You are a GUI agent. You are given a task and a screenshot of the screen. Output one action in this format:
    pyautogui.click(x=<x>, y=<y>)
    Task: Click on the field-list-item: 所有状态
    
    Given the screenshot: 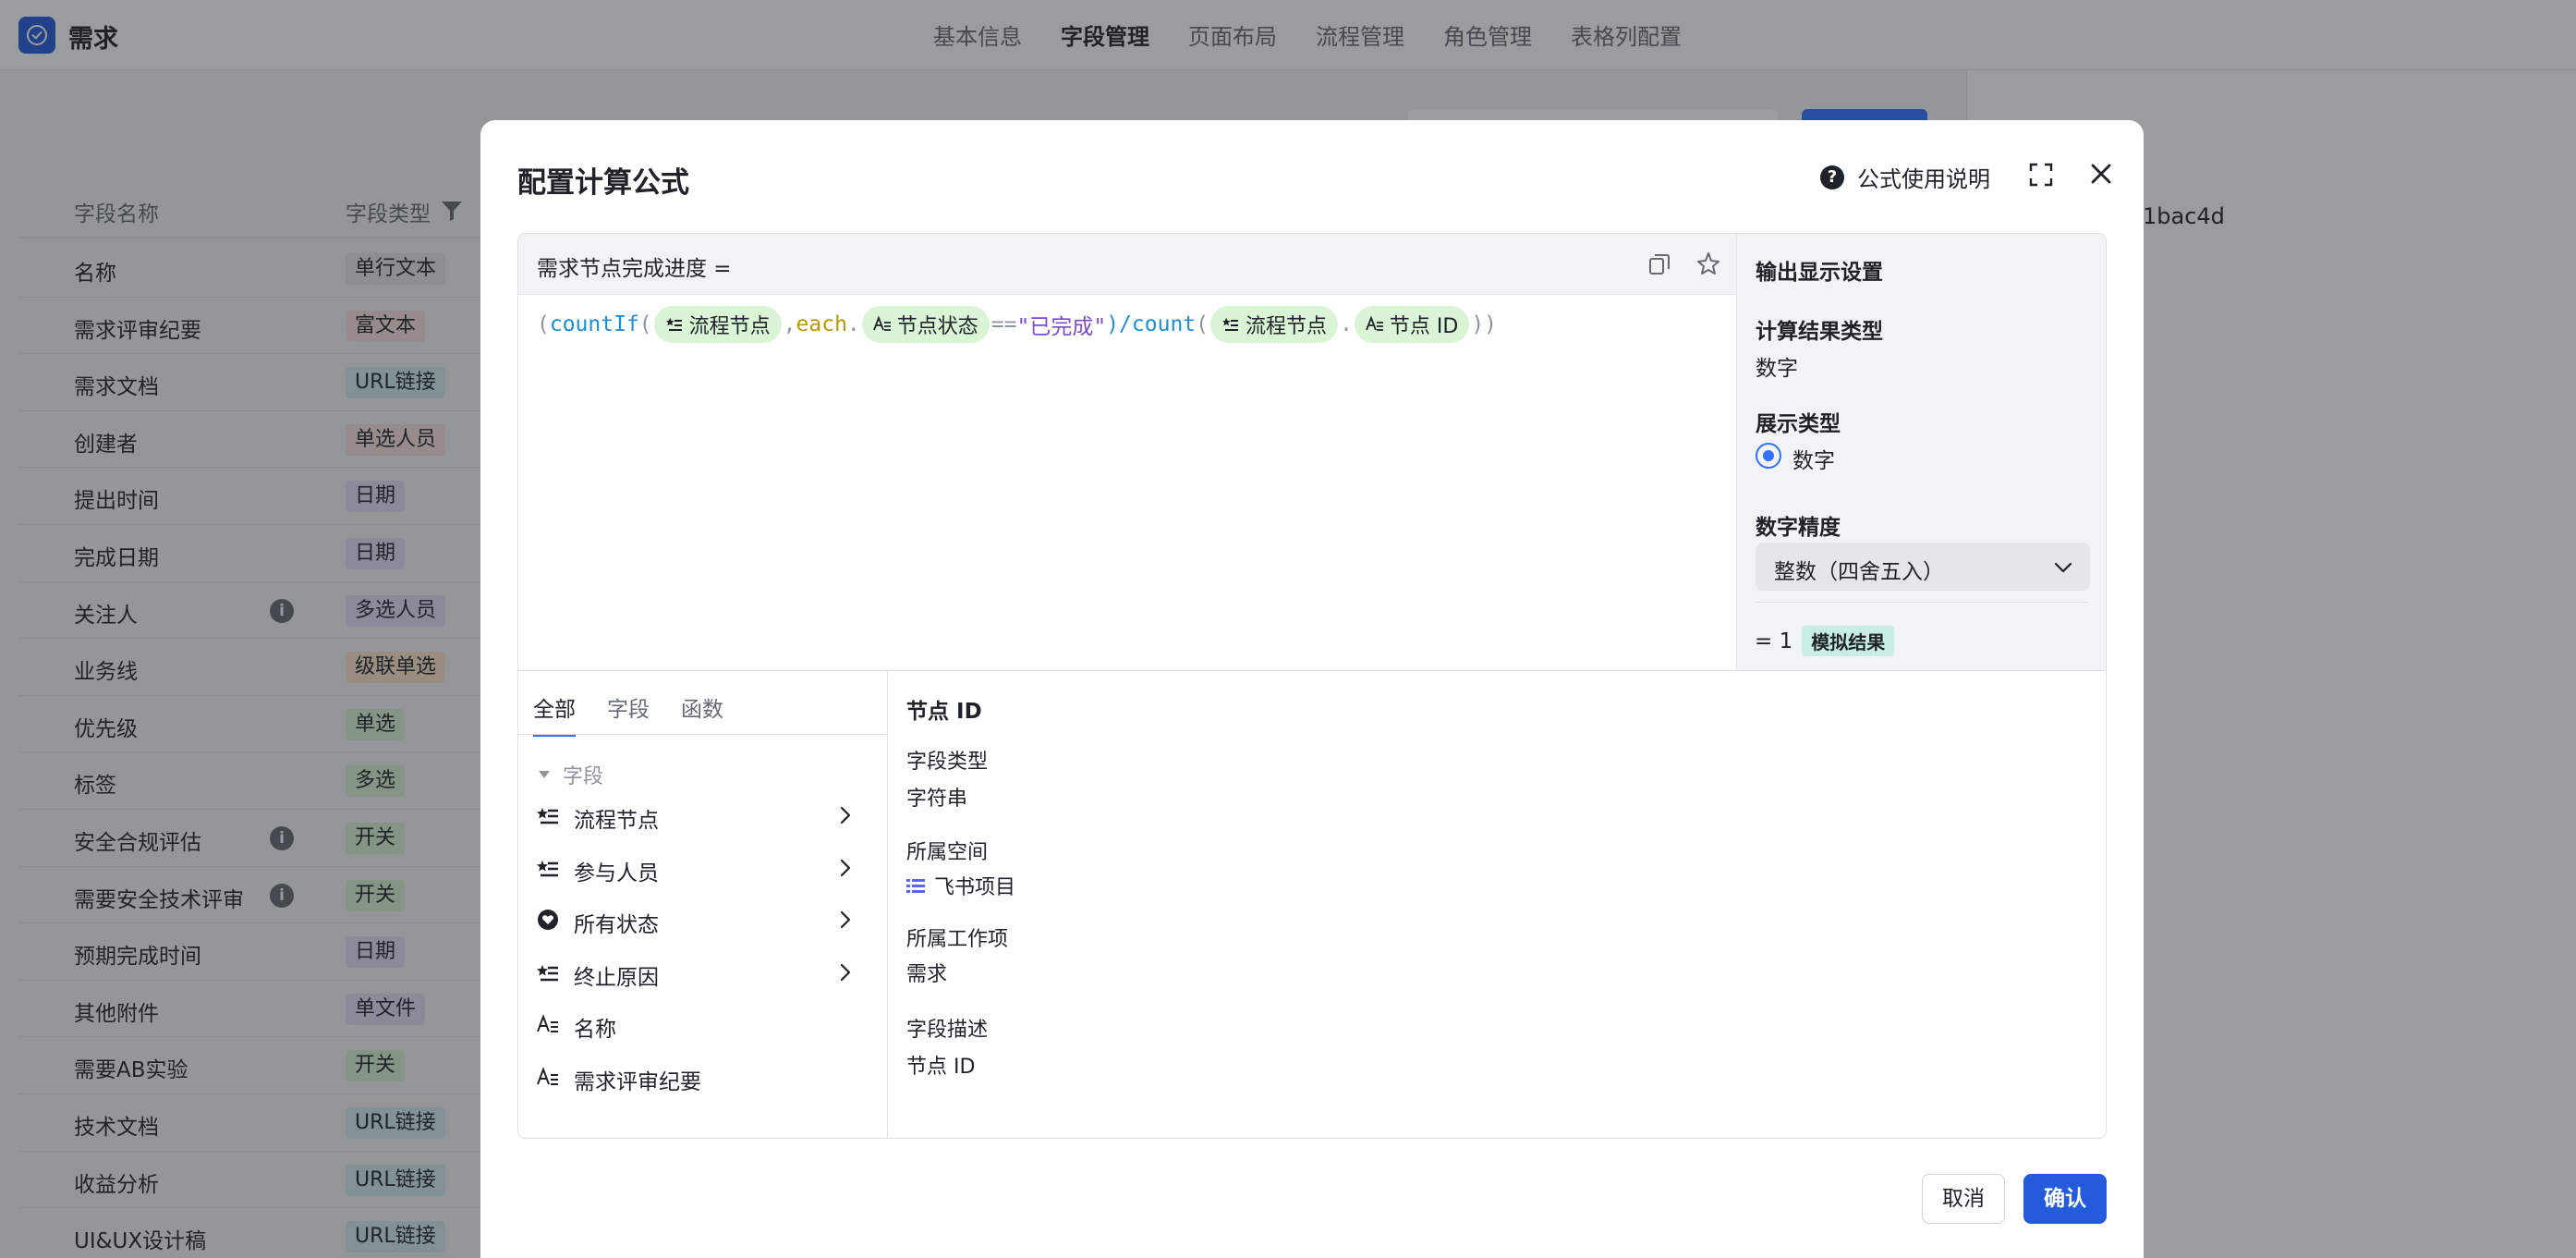 What is the action you would take?
    pyautogui.click(x=702, y=920)
    